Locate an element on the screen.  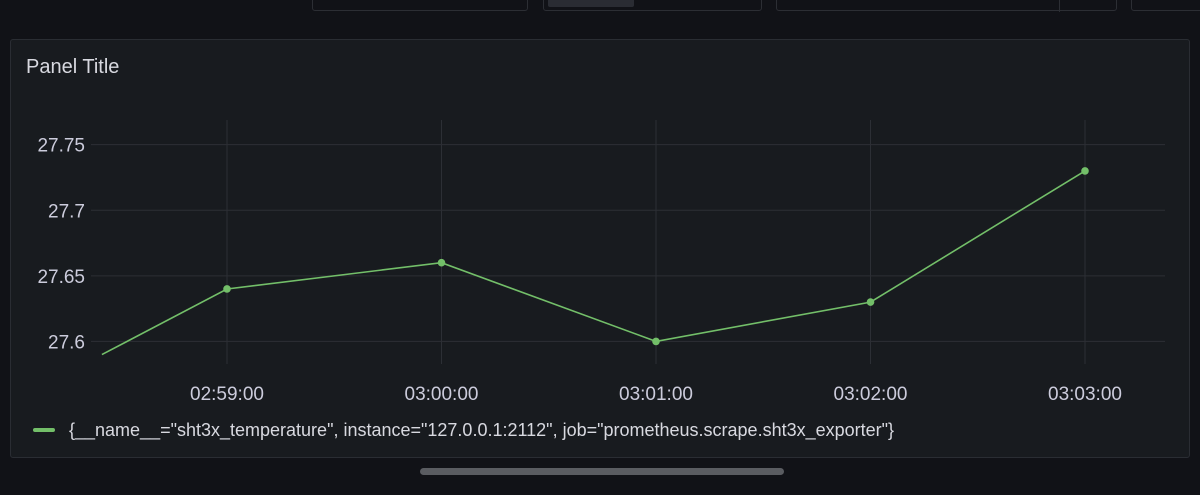
horizontal-scrollbar is located at coordinates (602, 471).